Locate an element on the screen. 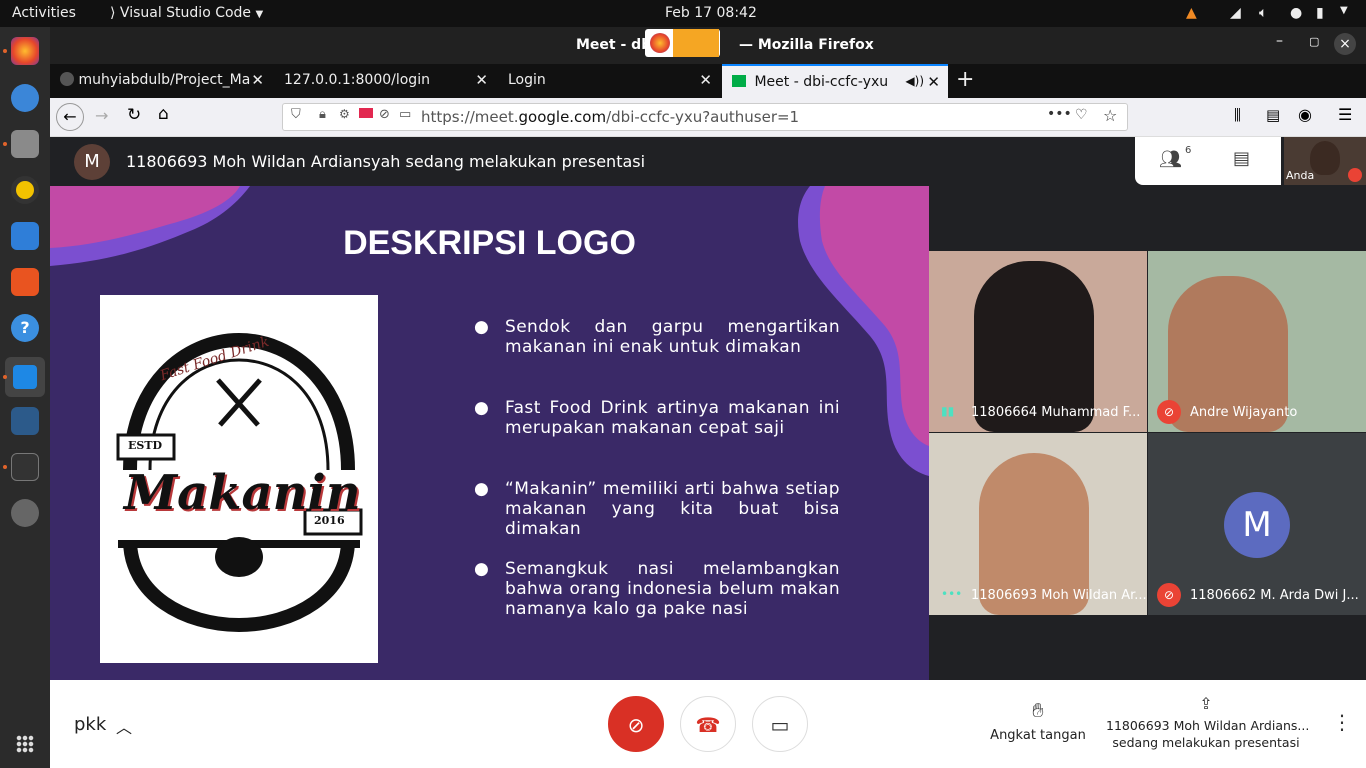  leave-call-button: ☎ is located at coordinates (708, 724).